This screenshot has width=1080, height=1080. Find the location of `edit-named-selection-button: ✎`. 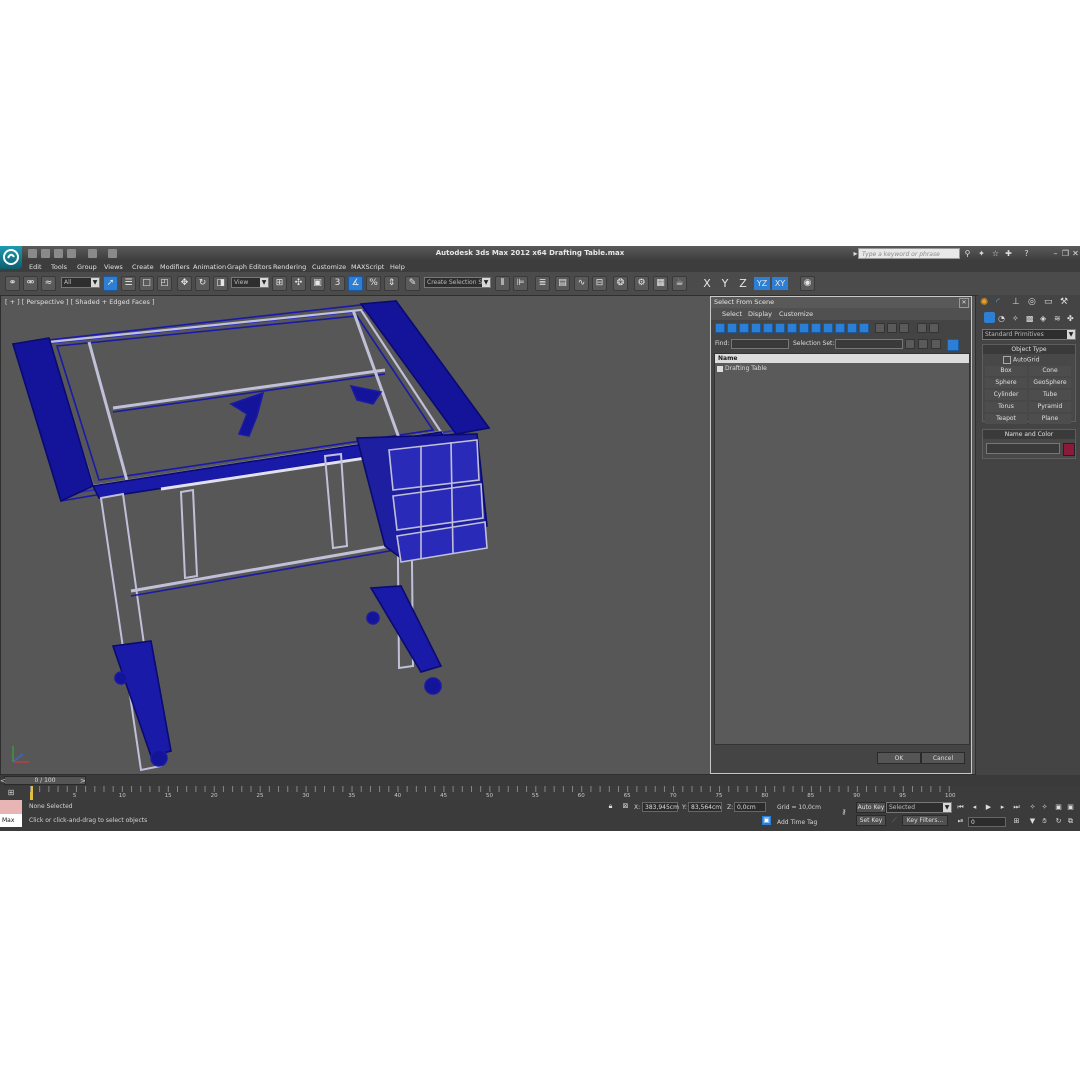

edit-named-selection-button: ✎ is located at coordinates (412, 283).